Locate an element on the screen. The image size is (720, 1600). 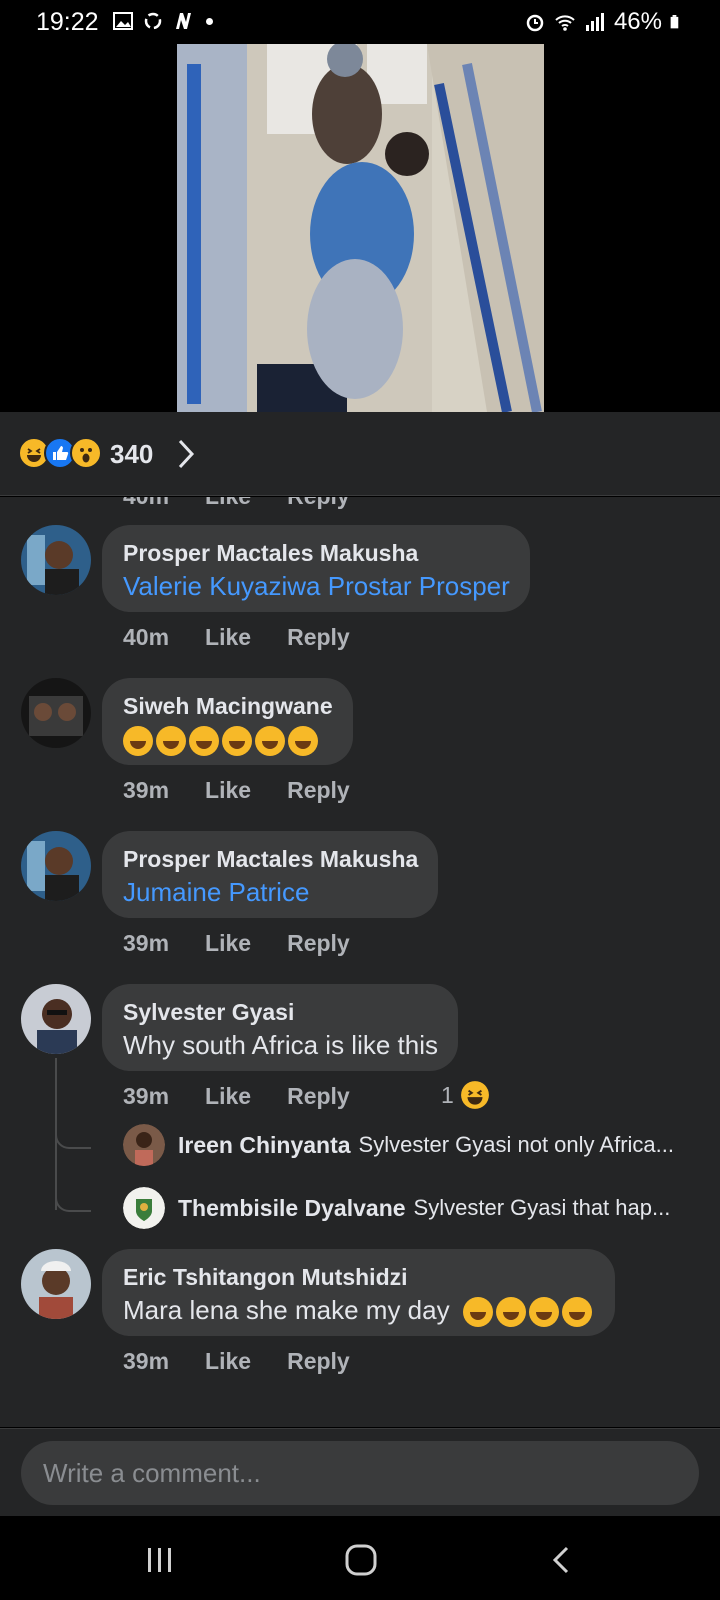
comment-text-emojis is located at coordinates (228, 739).